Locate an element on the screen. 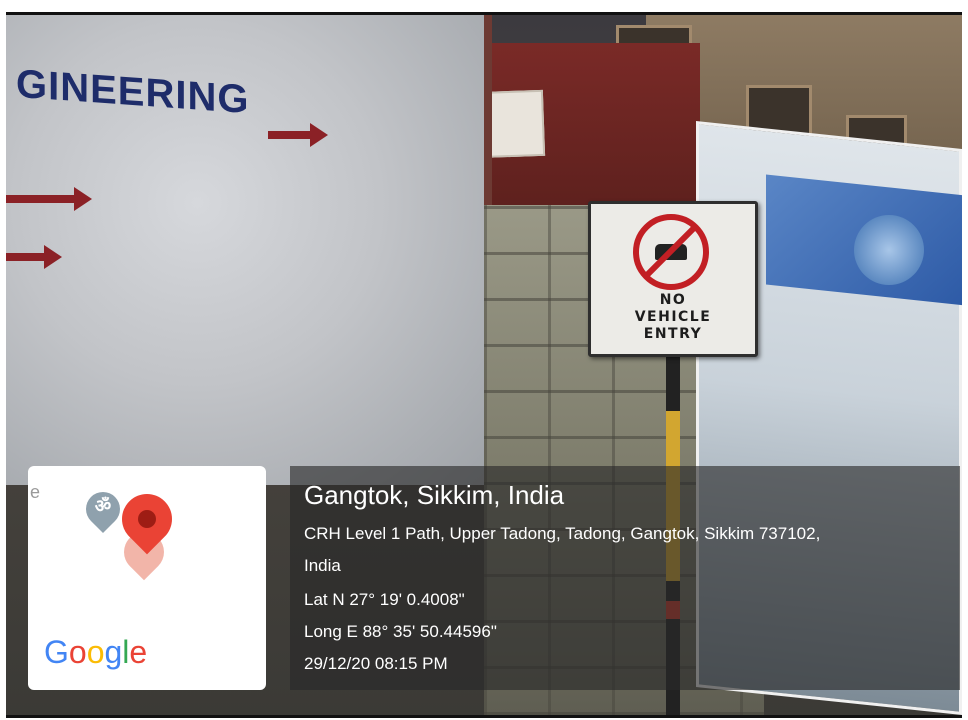 This screenshot has height=720, width=968. google-logo: Google is located at coordinates (95, 652).